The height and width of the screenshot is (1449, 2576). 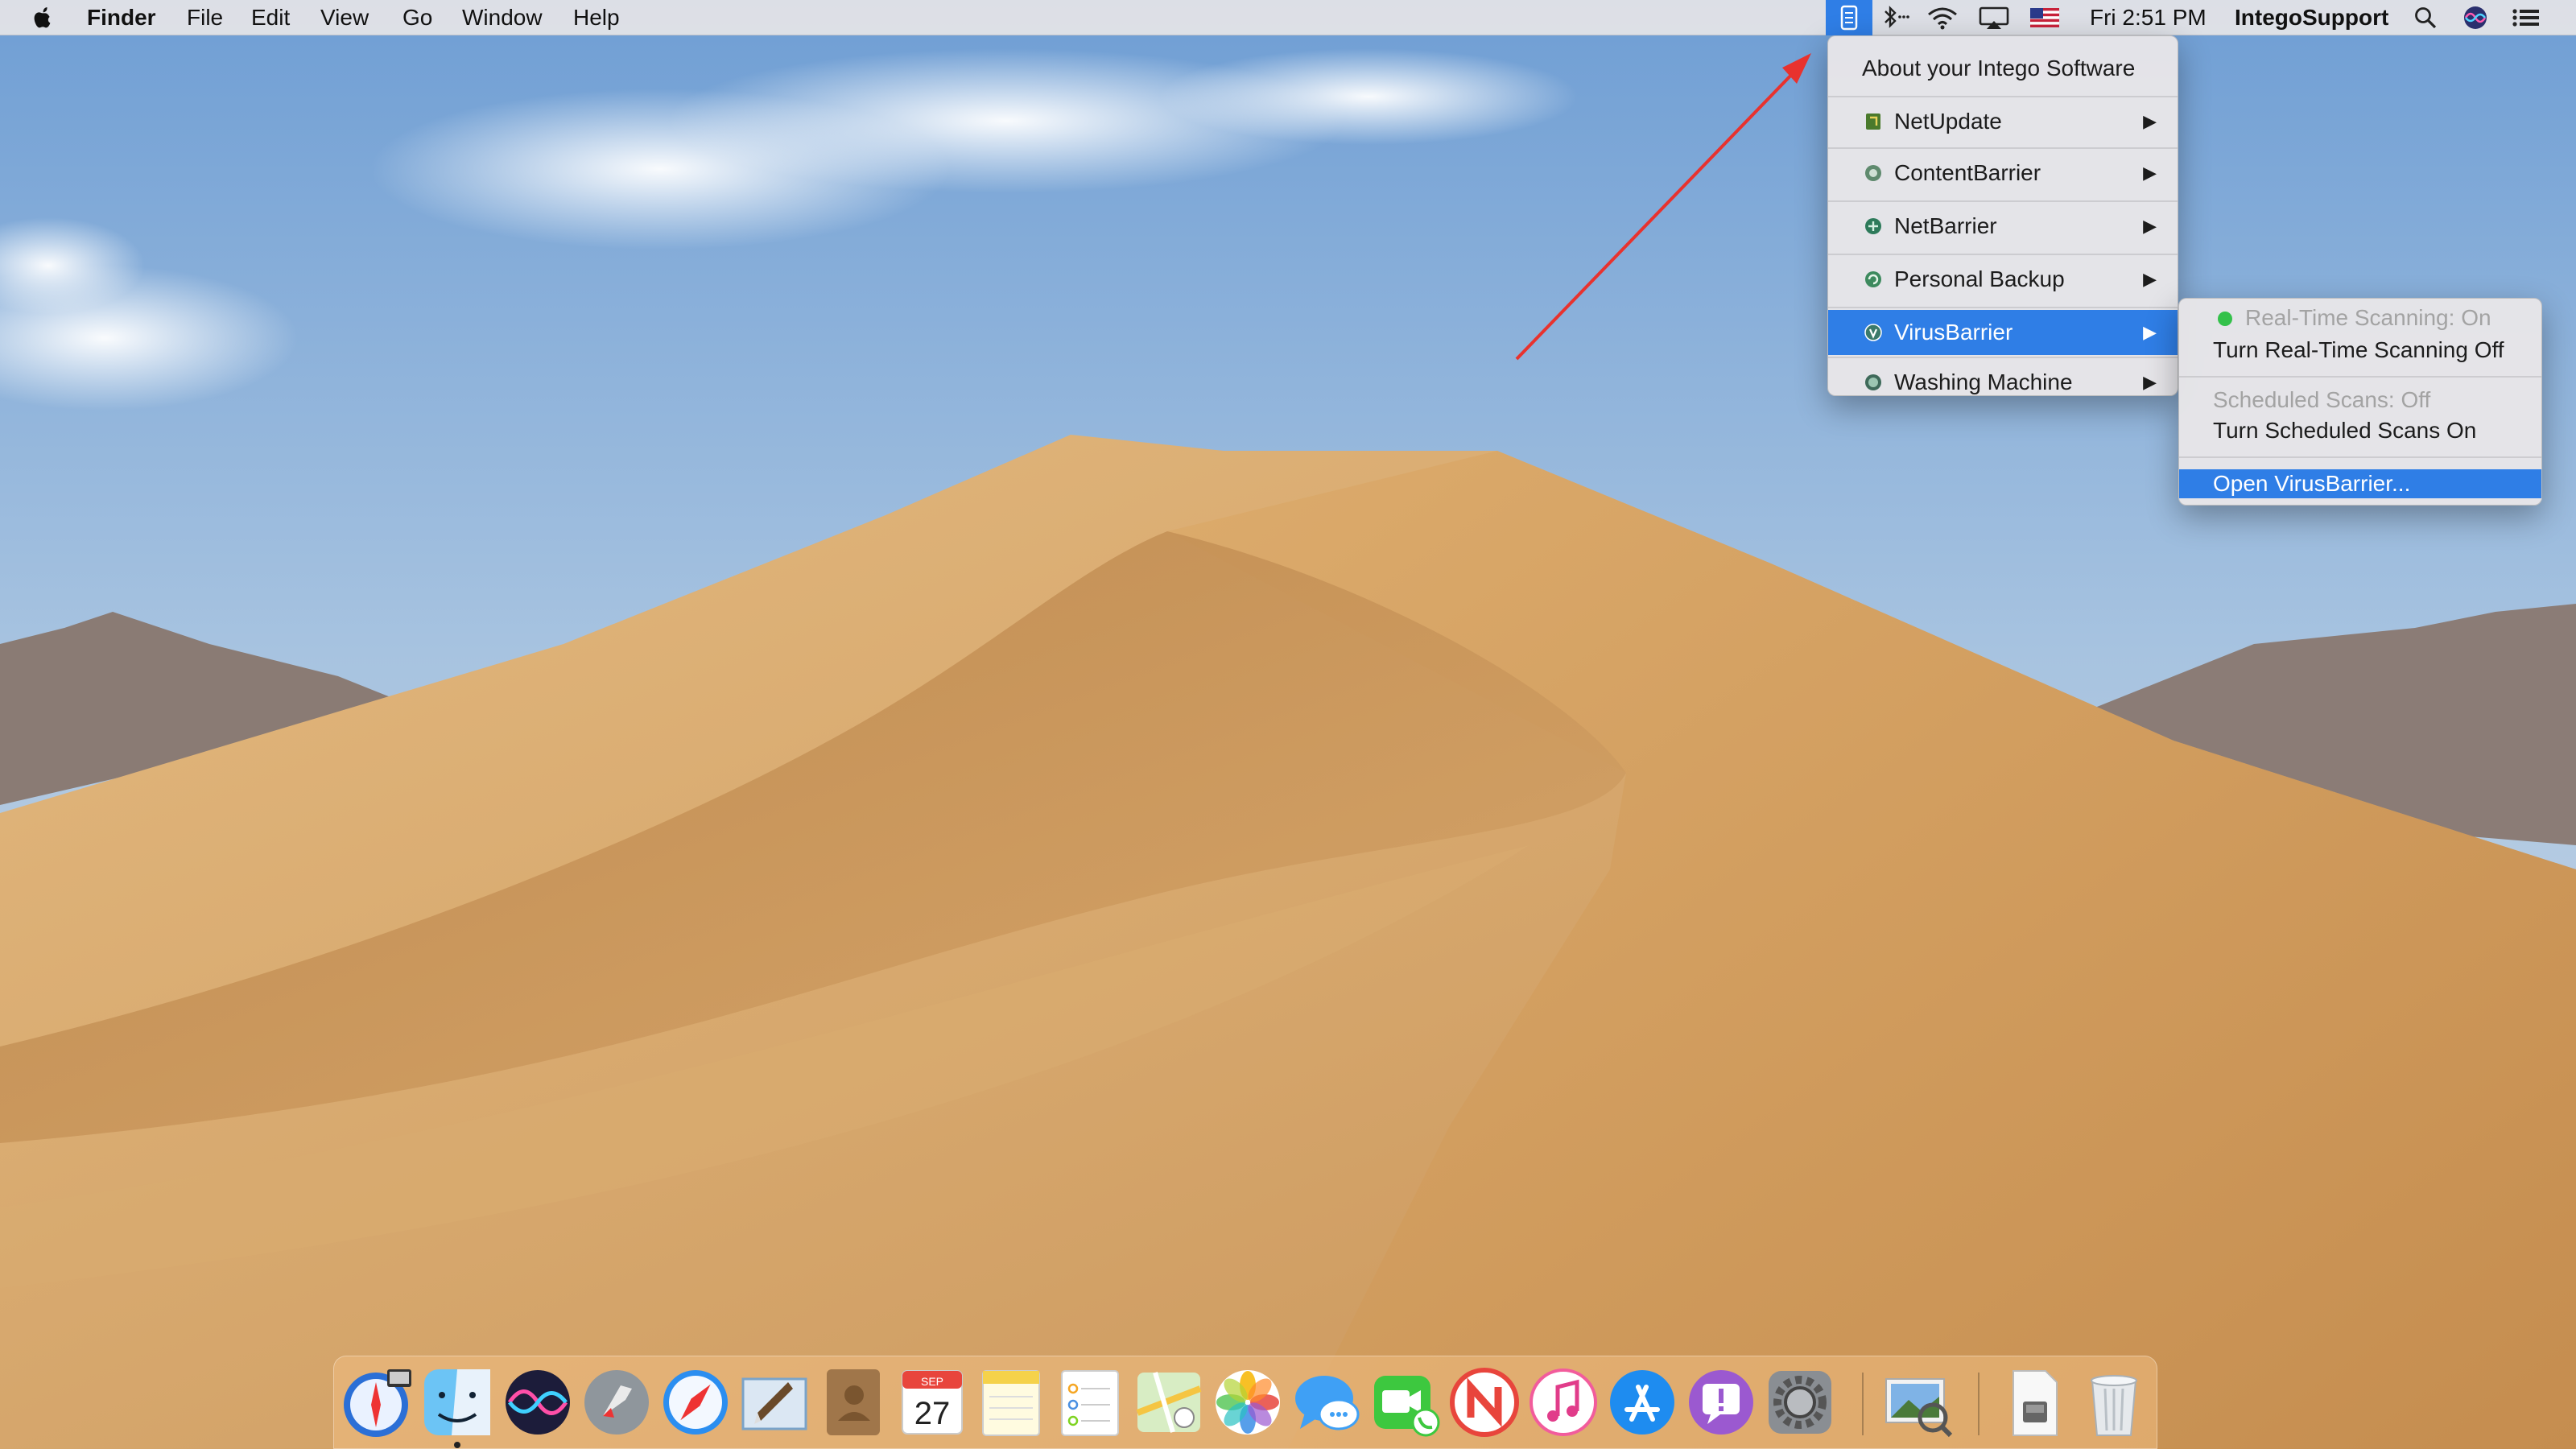 What do you see at coordinates (774, 1402) in the screenshot?
I see `mail-app-icon` at bounding box center [774, 1402].